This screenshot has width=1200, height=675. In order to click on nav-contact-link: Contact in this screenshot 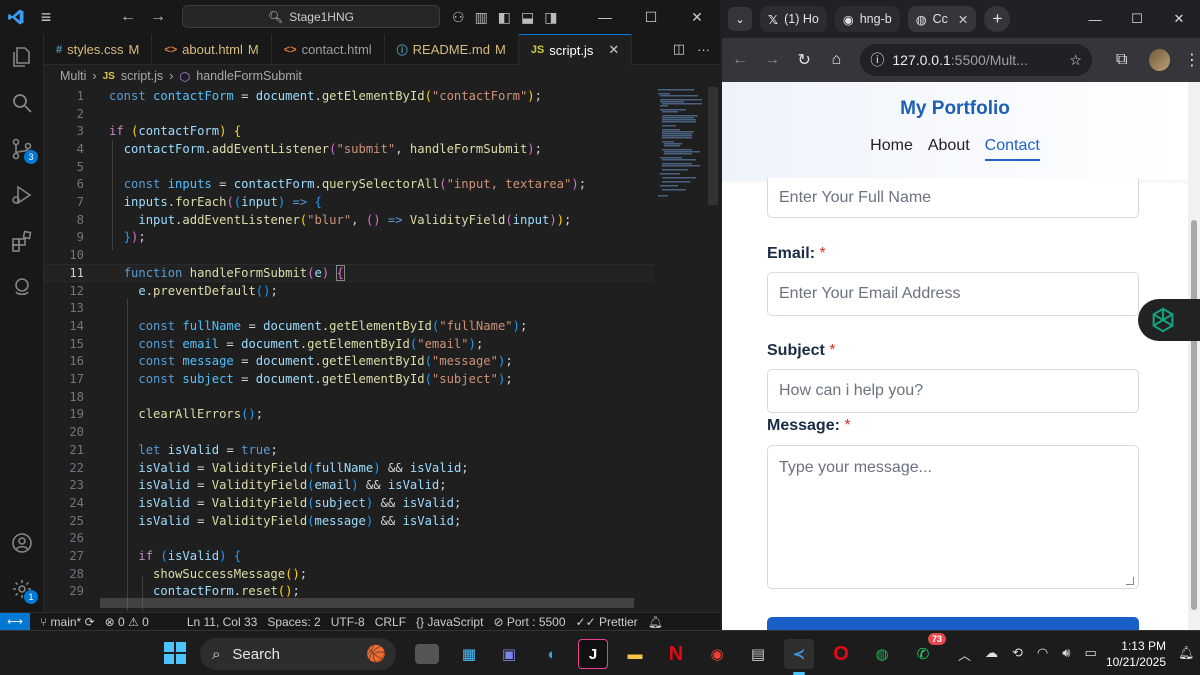, I will do `click(1012, 149)`.